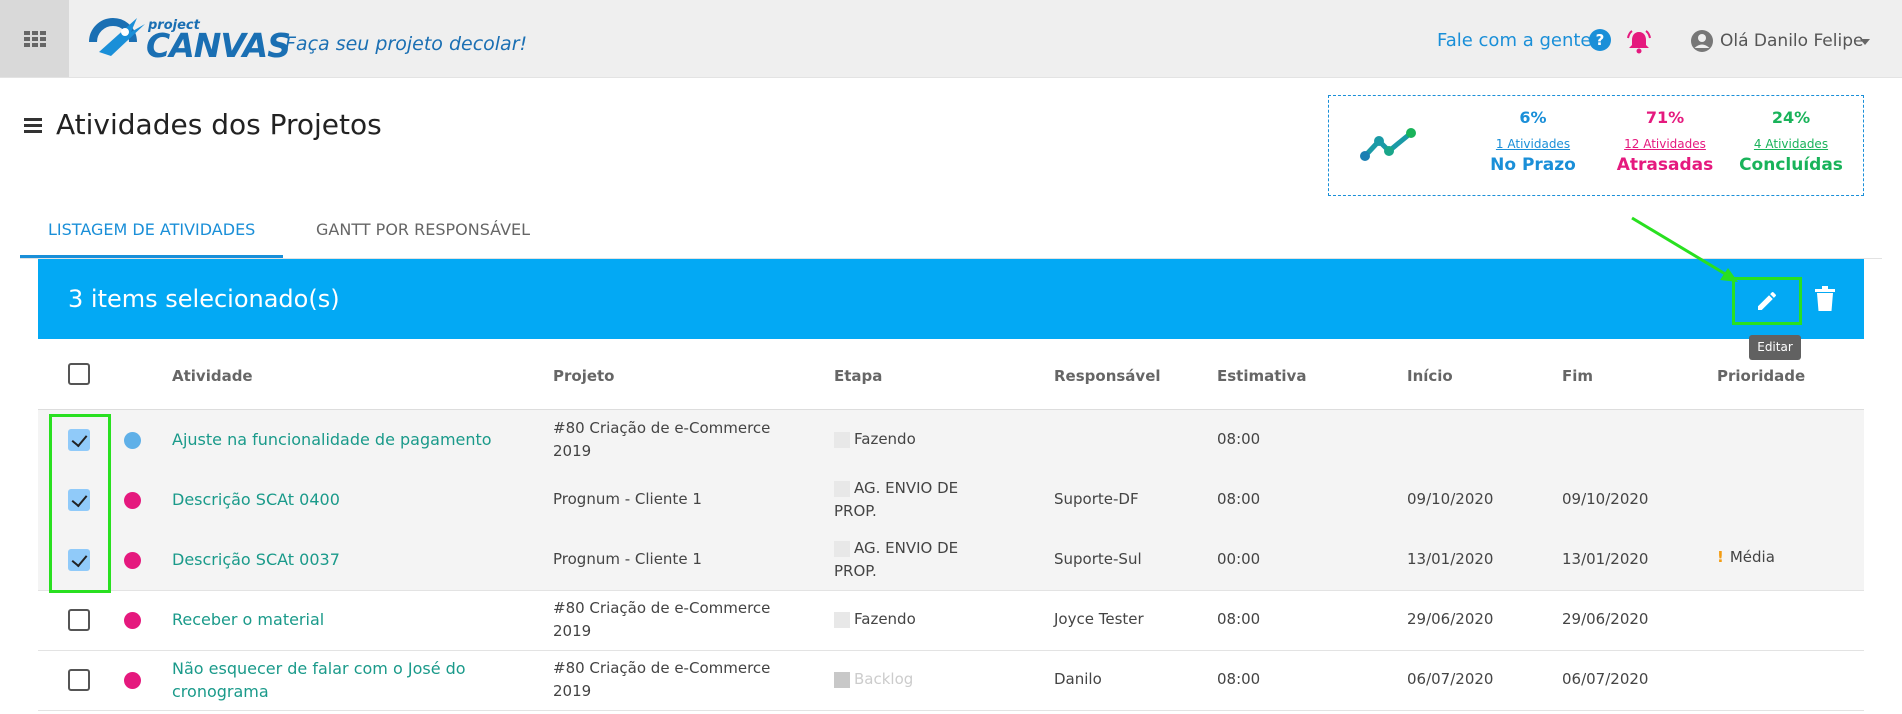 The image size is (1902, 714). I want to click on user-avatar-icon, so click(1702, 41).